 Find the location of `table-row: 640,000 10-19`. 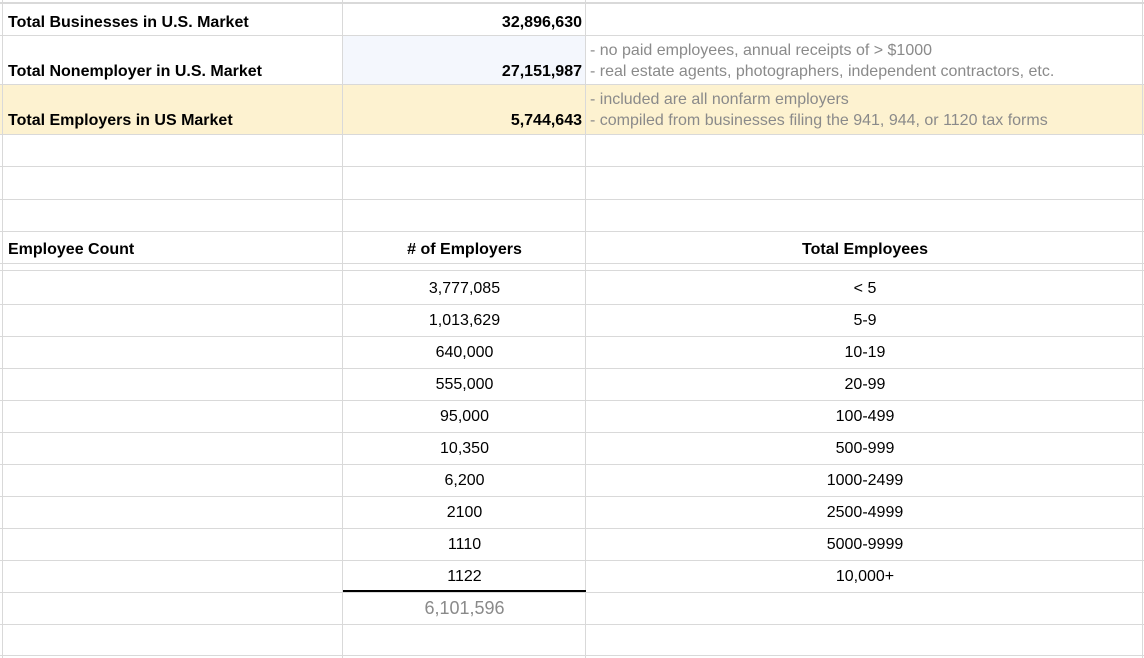

table-row: 640,000 10-19 is located at coordinates (572, 353).